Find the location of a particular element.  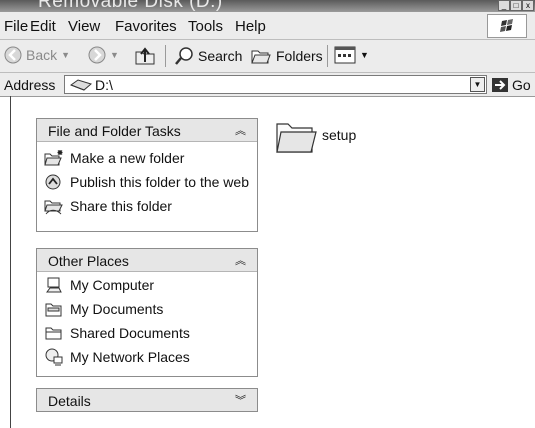

panel-title: Details is located at coordinates (69, 401).